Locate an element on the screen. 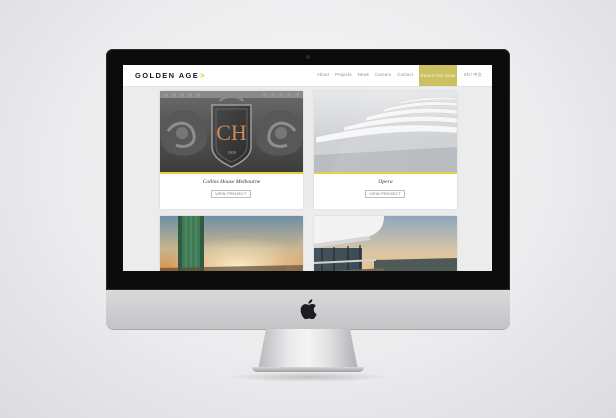 The image size is (616, 418). project-image-tower is located at coordinates (231, 243).